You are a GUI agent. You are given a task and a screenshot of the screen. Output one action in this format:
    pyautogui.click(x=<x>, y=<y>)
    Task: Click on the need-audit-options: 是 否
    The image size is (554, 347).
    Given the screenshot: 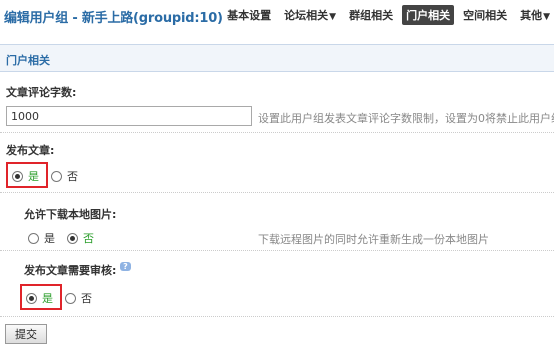 What is the action you would take?
    pyautogui.click(x=65, y=298)
    